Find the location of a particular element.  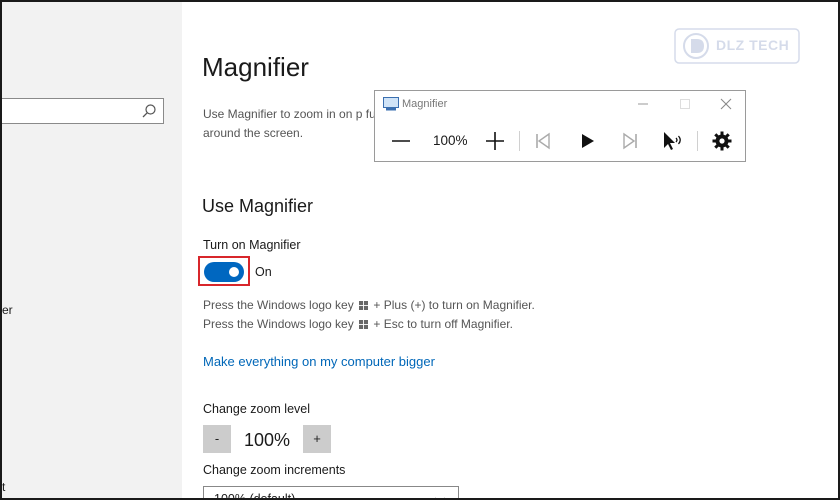

watermark-text: DLZ TECH is located at coordinates (753, 45).